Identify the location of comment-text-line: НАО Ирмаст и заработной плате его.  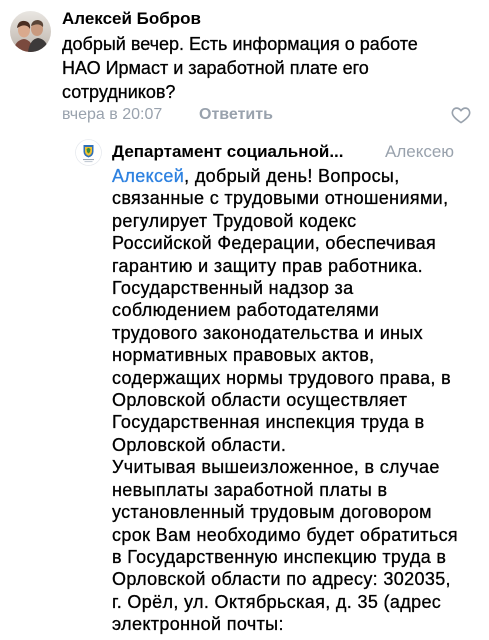
(215, 68).